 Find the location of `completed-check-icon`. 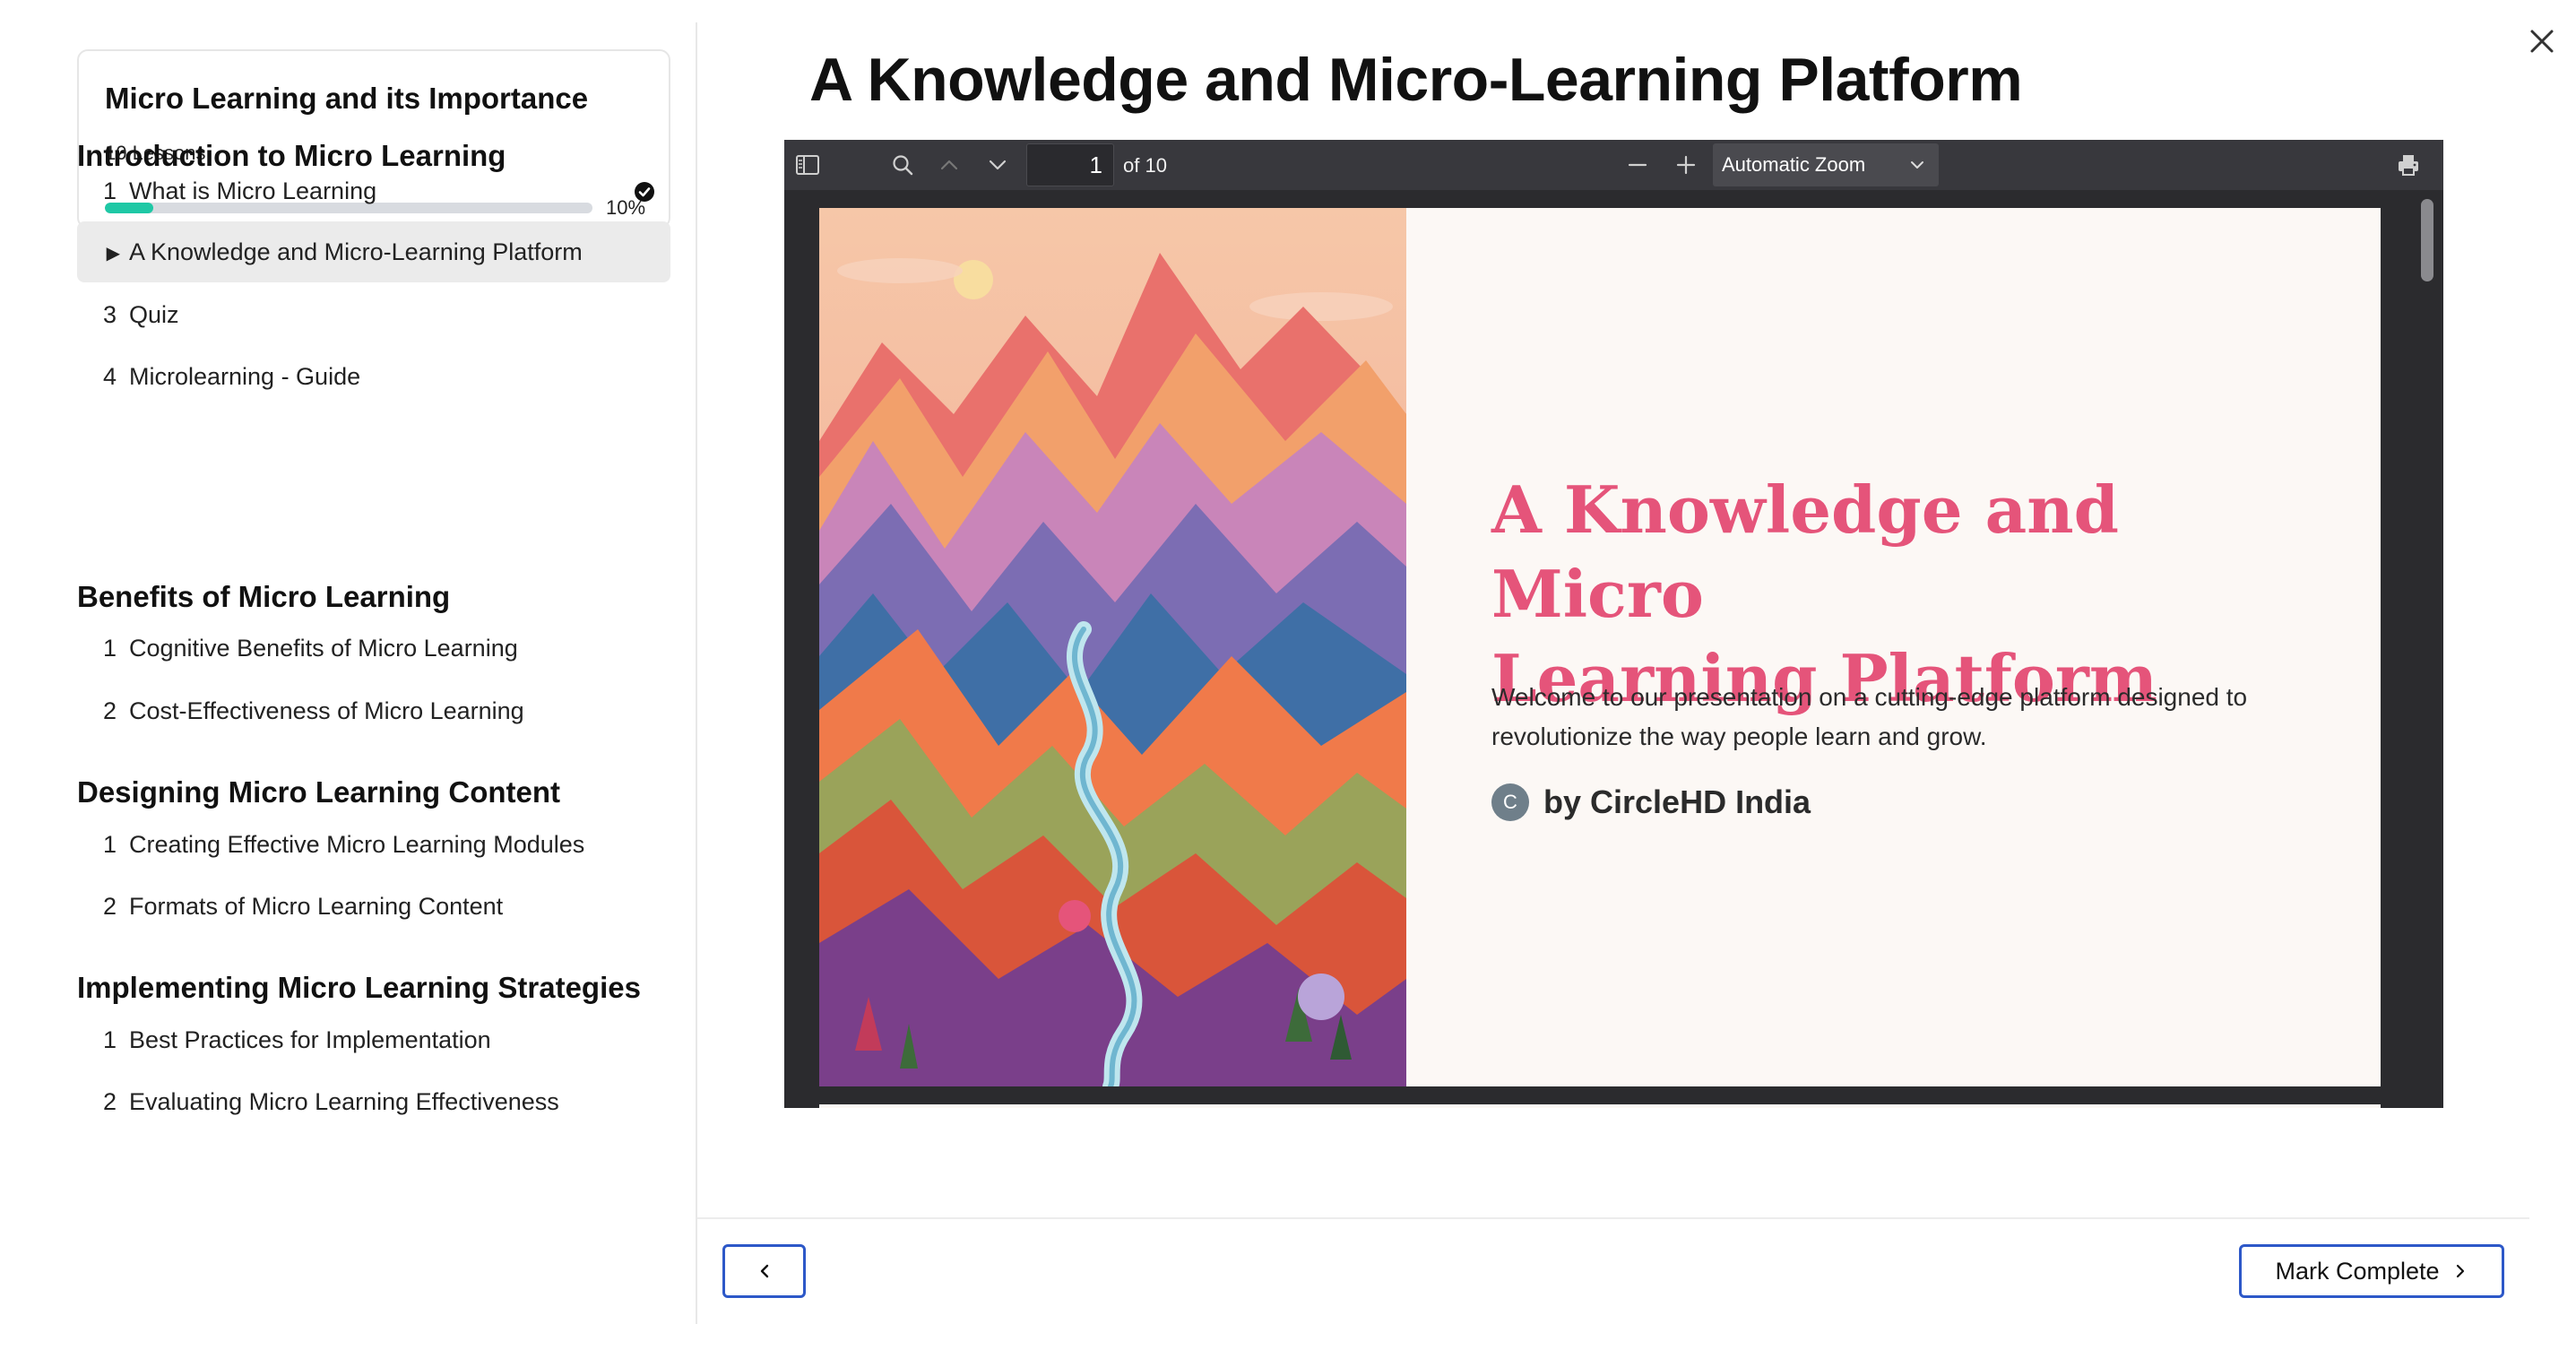

completed-check-icon is located at coordinates (644, 192).